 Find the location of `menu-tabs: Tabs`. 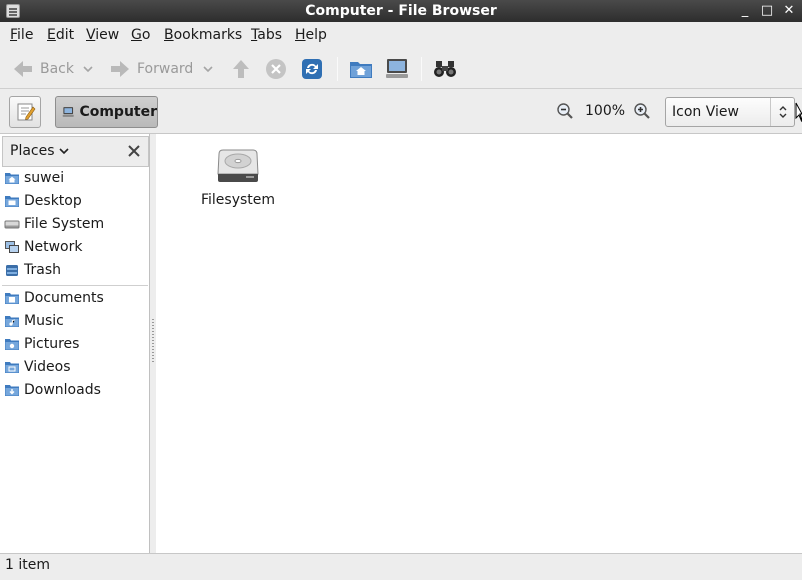

menu-tabs: Tabs is located at coordinates (266, 35).